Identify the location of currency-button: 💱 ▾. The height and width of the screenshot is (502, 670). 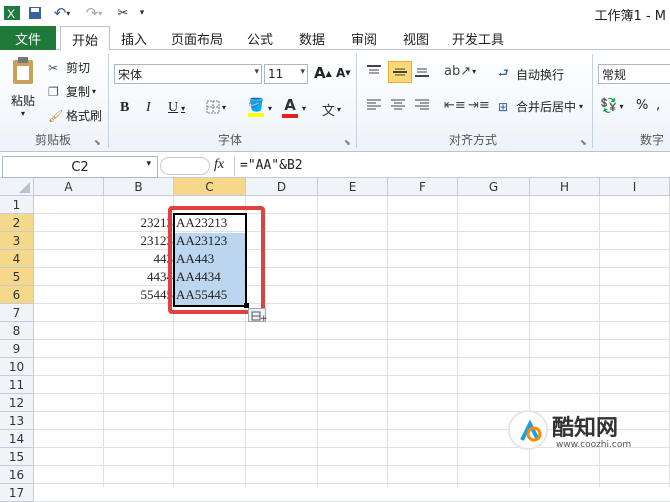
(611, 106).